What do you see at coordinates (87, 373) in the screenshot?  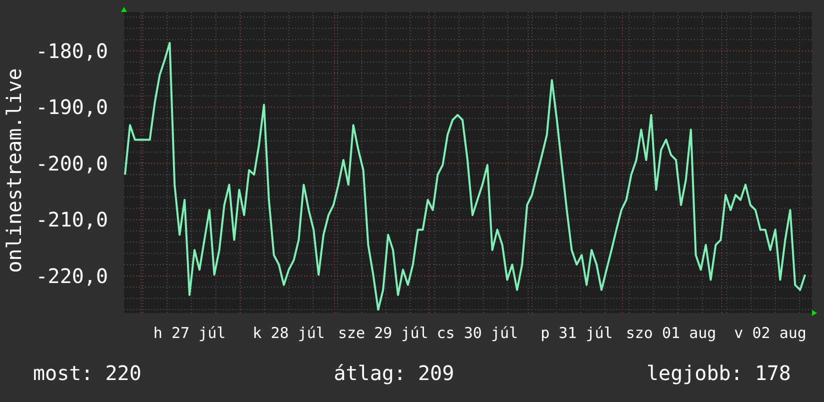 I see `stat-text: most: 220` at bounding box center [87, 373].